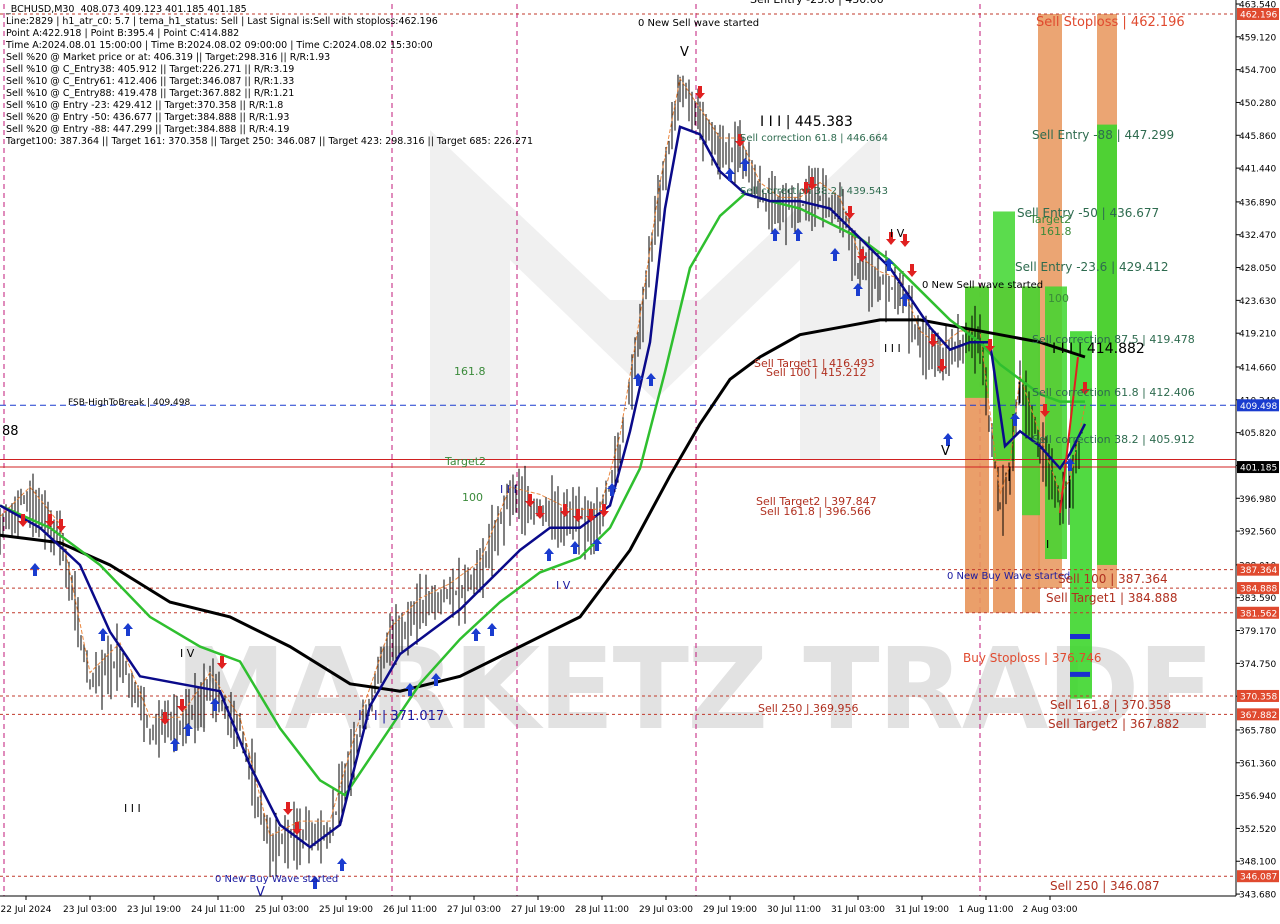  Describe the element at coordinates (1110, 22) in the screenshot. I see `level-label: Sell Stoploss | 462.196` at that location.